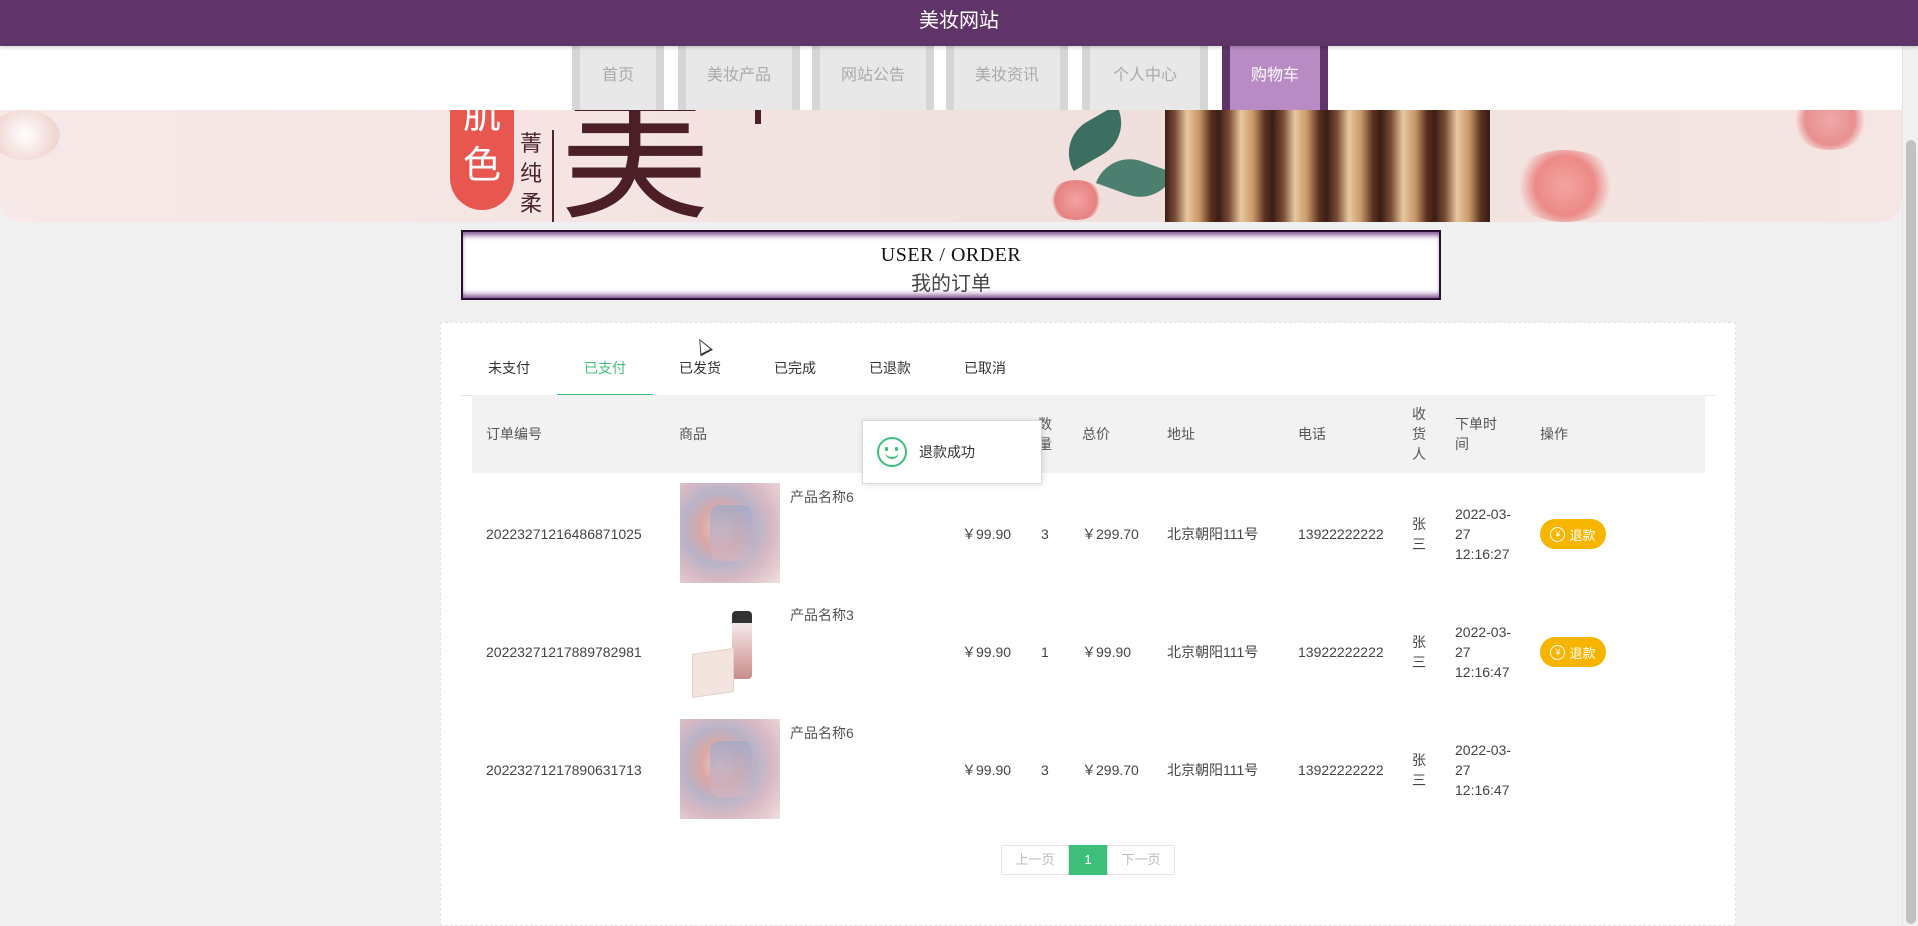  I want to click on banner-vertical-text: 菁纯柔, so click(531, 174).